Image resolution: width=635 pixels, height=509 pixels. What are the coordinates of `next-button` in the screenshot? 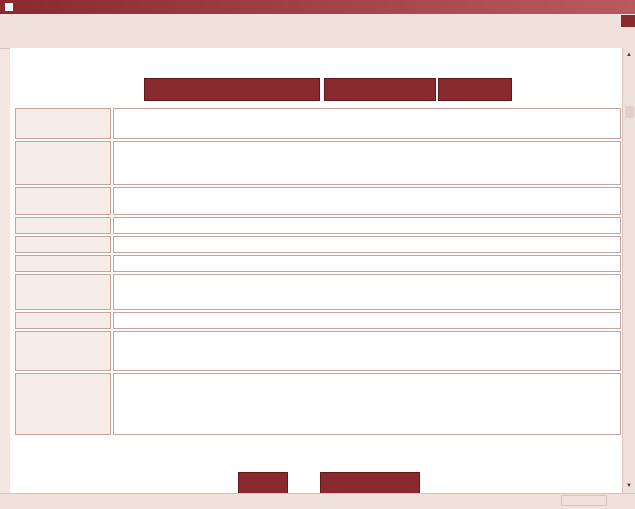 It's located at (370, 482).